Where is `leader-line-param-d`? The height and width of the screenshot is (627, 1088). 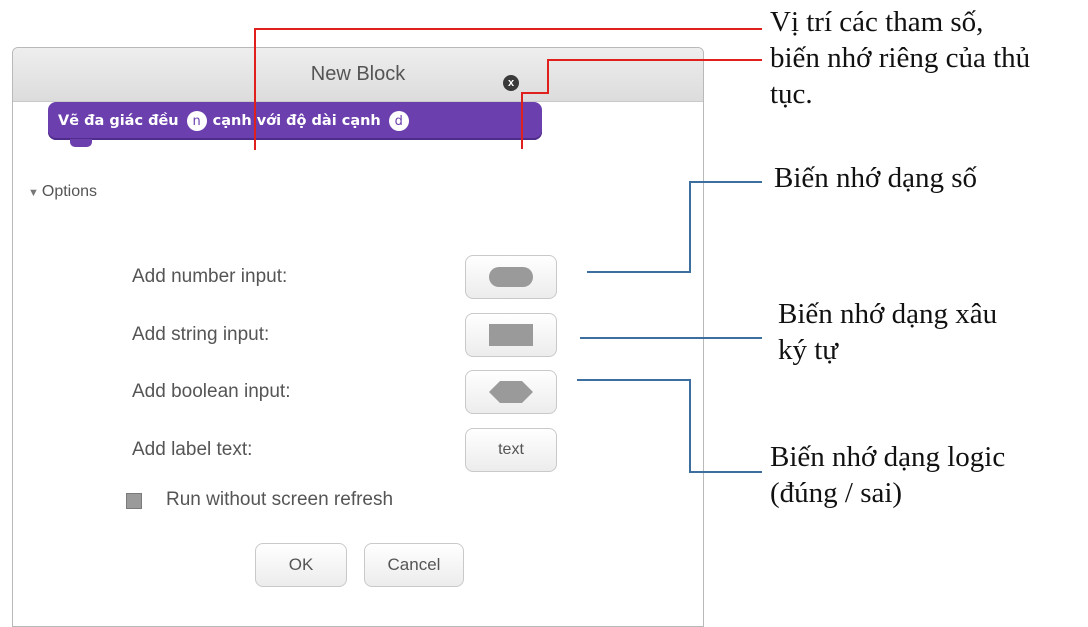 leader-line-param-d is located at coordinates (641, 104).